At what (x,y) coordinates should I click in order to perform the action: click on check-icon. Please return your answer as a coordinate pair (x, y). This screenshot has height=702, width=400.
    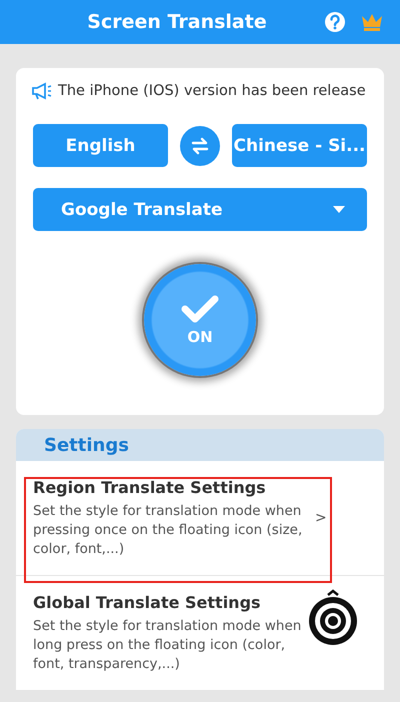
    Looking at the image, I should click on (200, 309).